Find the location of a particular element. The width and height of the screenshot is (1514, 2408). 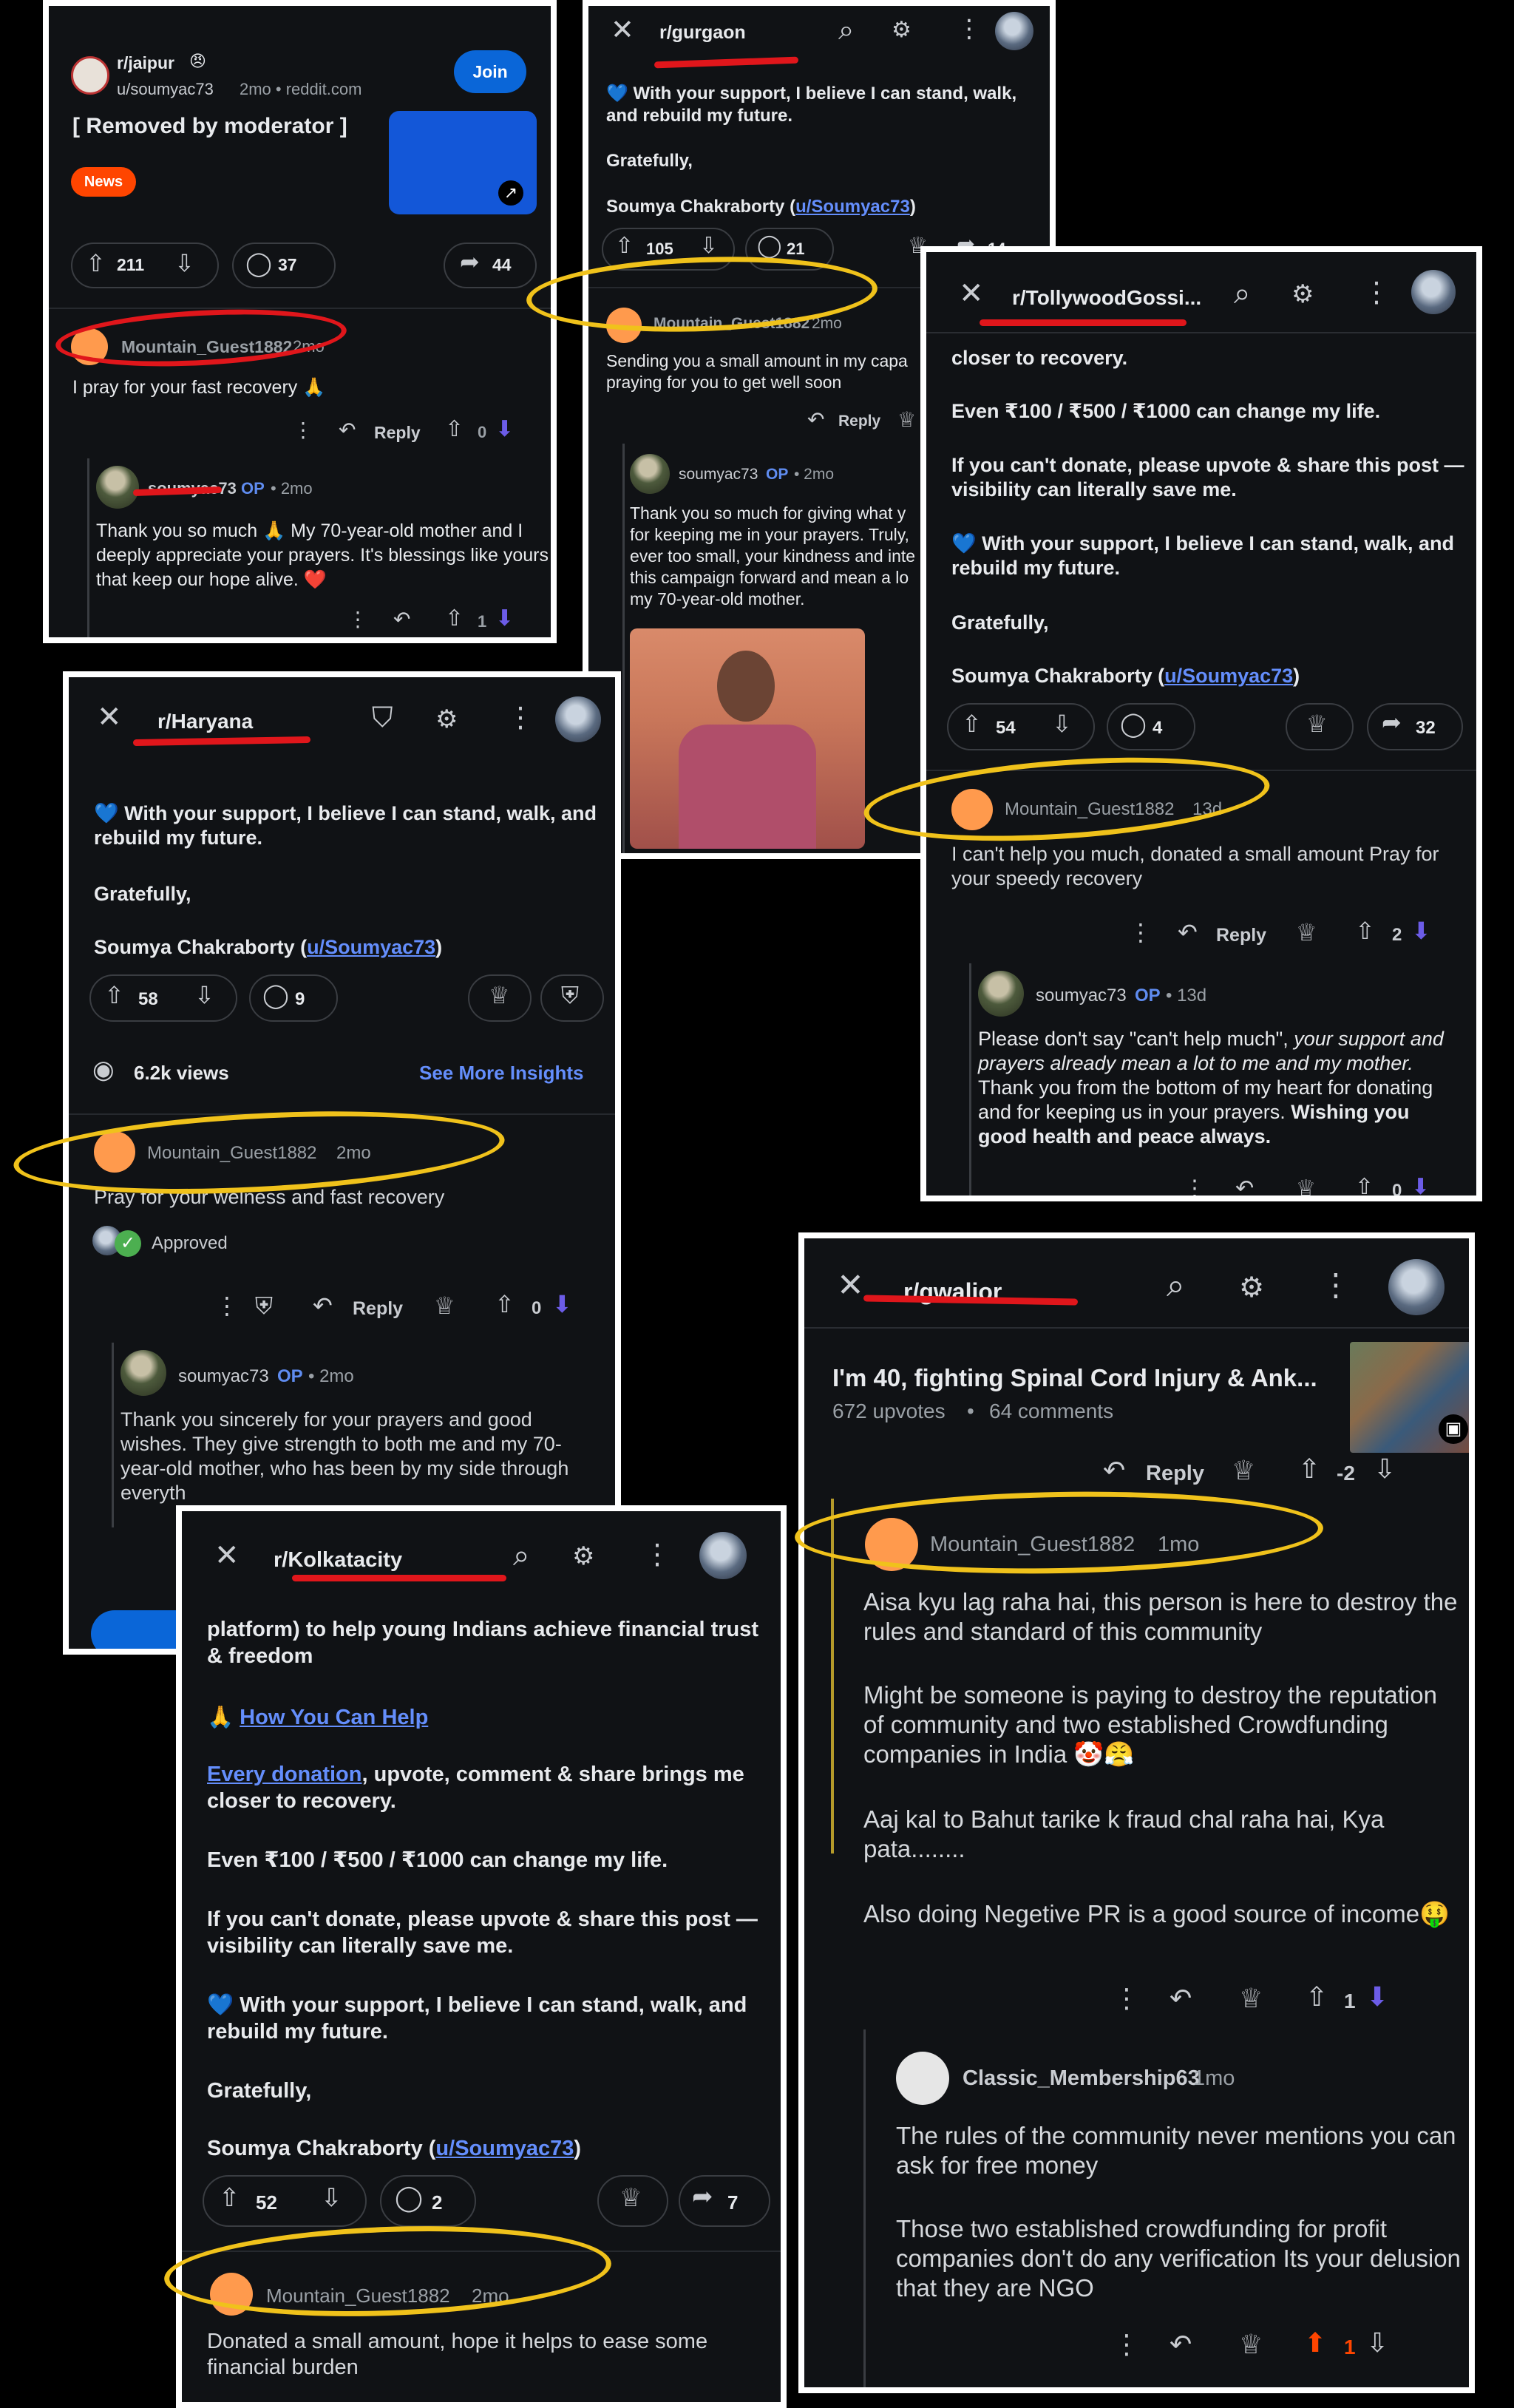

subreddit-name: r/Kolkatacity is located at coordinates (338, 1560).